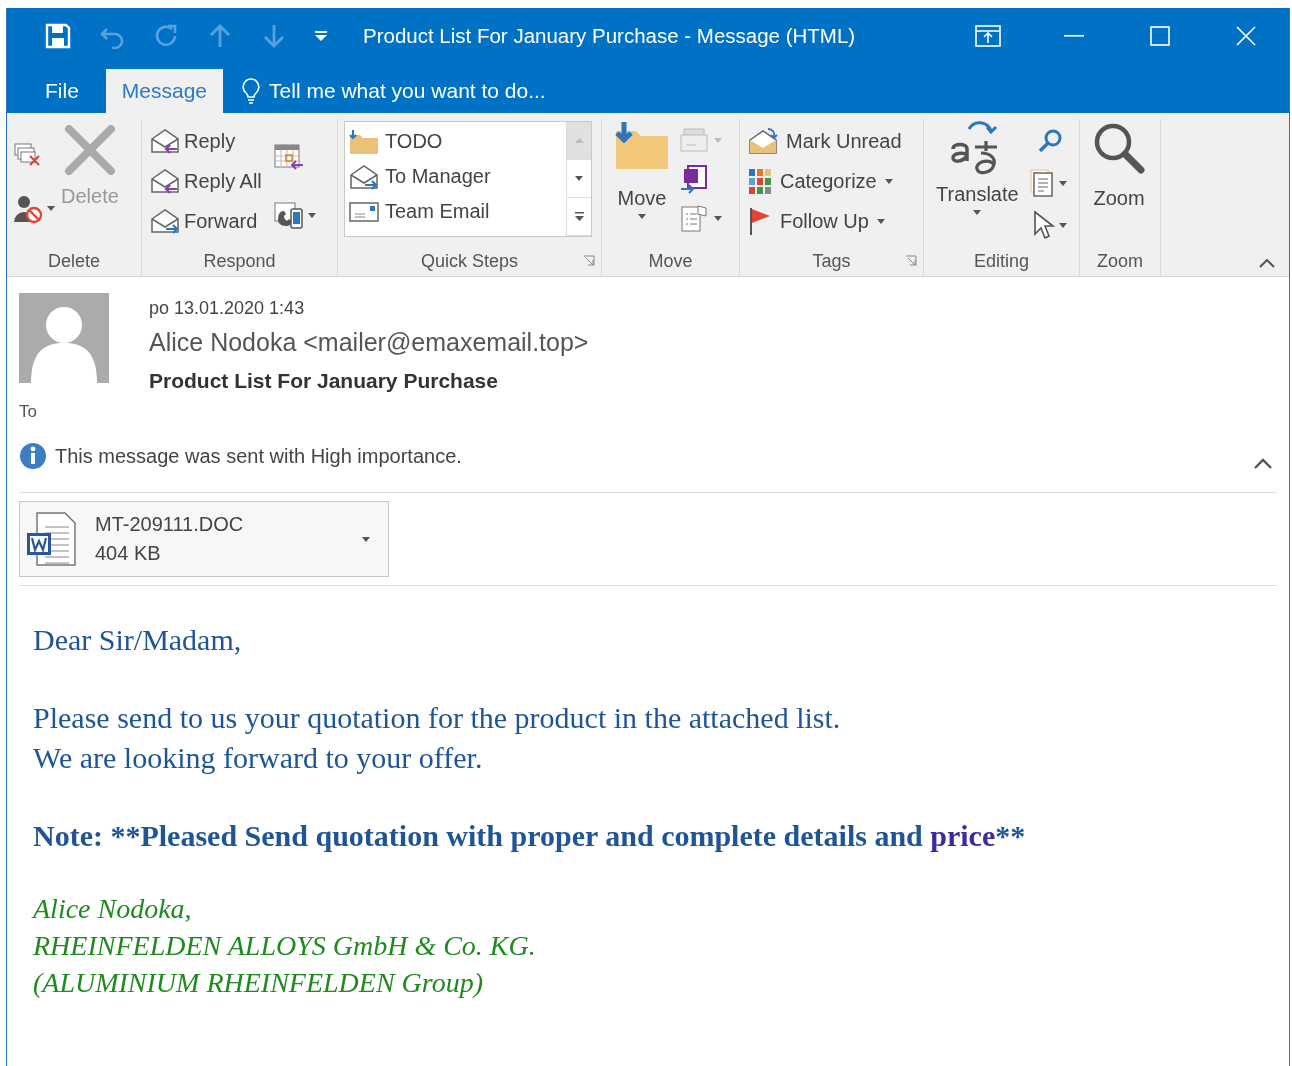 The image size is (1292, 1066). What do you see at coordinates (251, 91) in the screenshot?
I see `lightbulb-icon` at bounding box center [251, 91].